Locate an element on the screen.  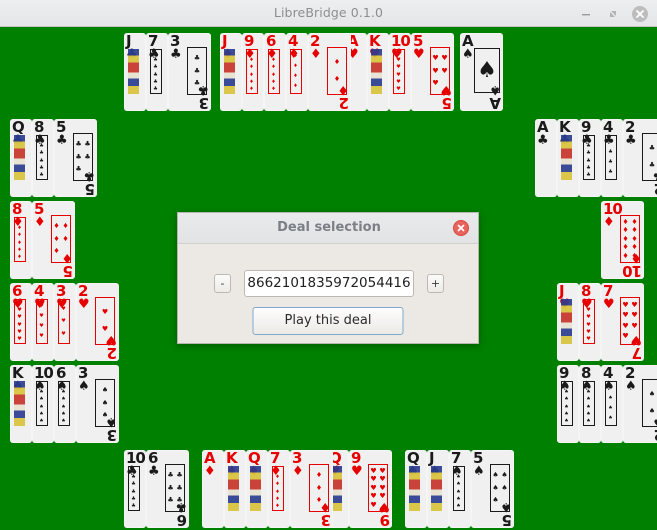
card: A ♣ is located at coordinates (546, 158).